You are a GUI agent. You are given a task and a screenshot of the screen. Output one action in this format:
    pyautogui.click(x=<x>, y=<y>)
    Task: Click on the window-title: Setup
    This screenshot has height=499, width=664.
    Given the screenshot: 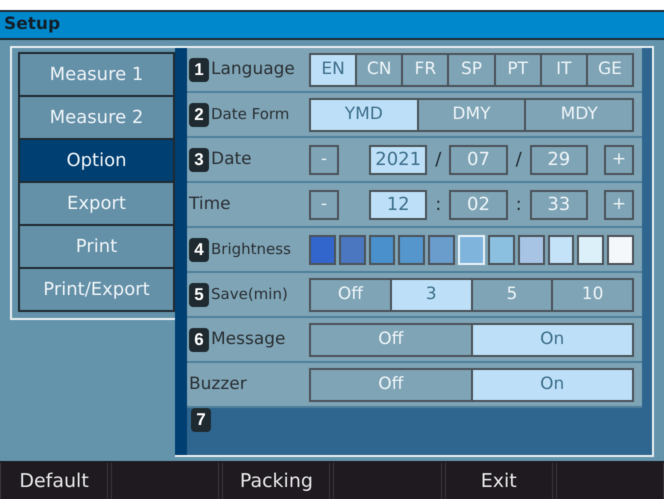 What is the action you would take?
    pyautogui.click(x=32, y=24)
    